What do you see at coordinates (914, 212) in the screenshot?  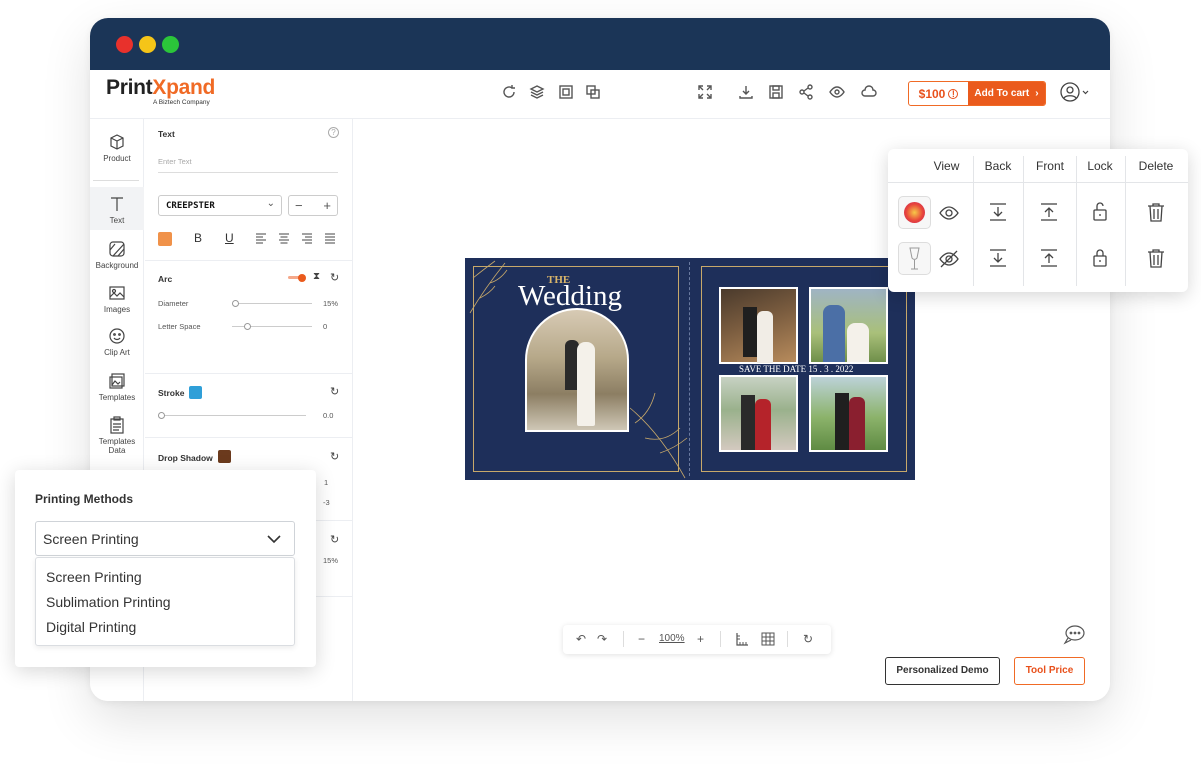 I see `layer-thumbnail-logo` at bounding box center [914, 212].